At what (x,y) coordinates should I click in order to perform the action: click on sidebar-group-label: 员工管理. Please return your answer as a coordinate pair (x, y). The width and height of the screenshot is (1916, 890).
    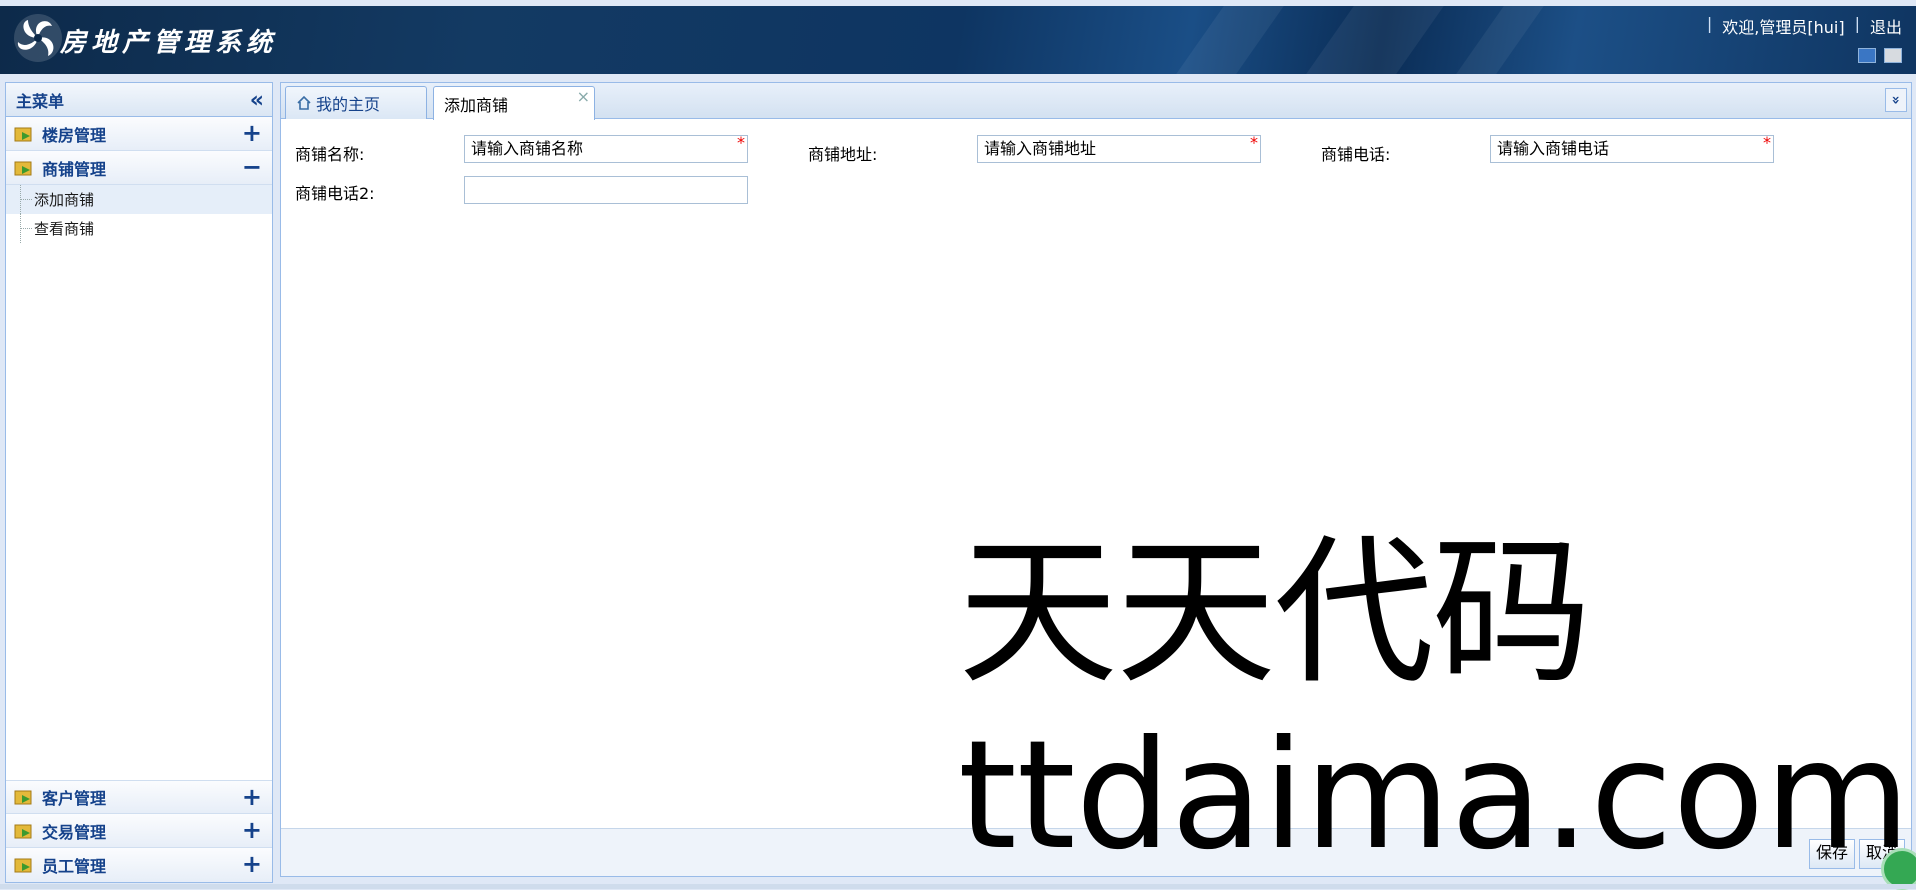
    Looking at the image, I should click on (74, 866).